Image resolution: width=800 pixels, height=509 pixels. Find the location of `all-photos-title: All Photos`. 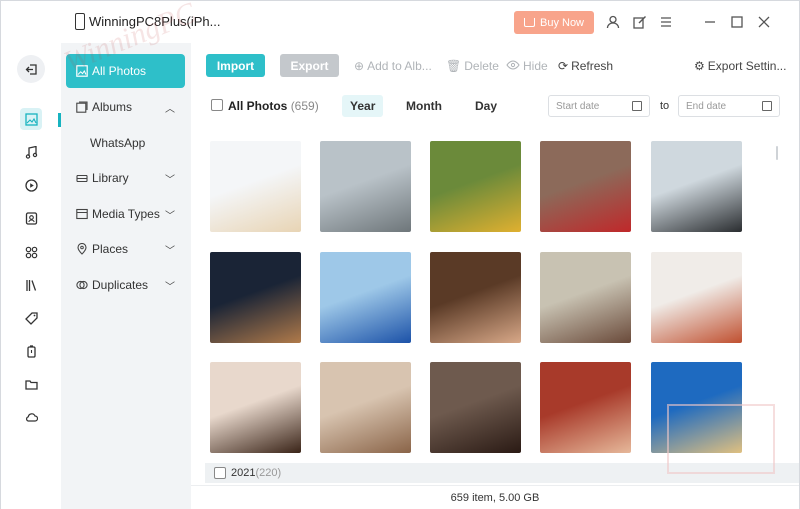

all-photos-title: All Photos is located at coordinates (258, 106).